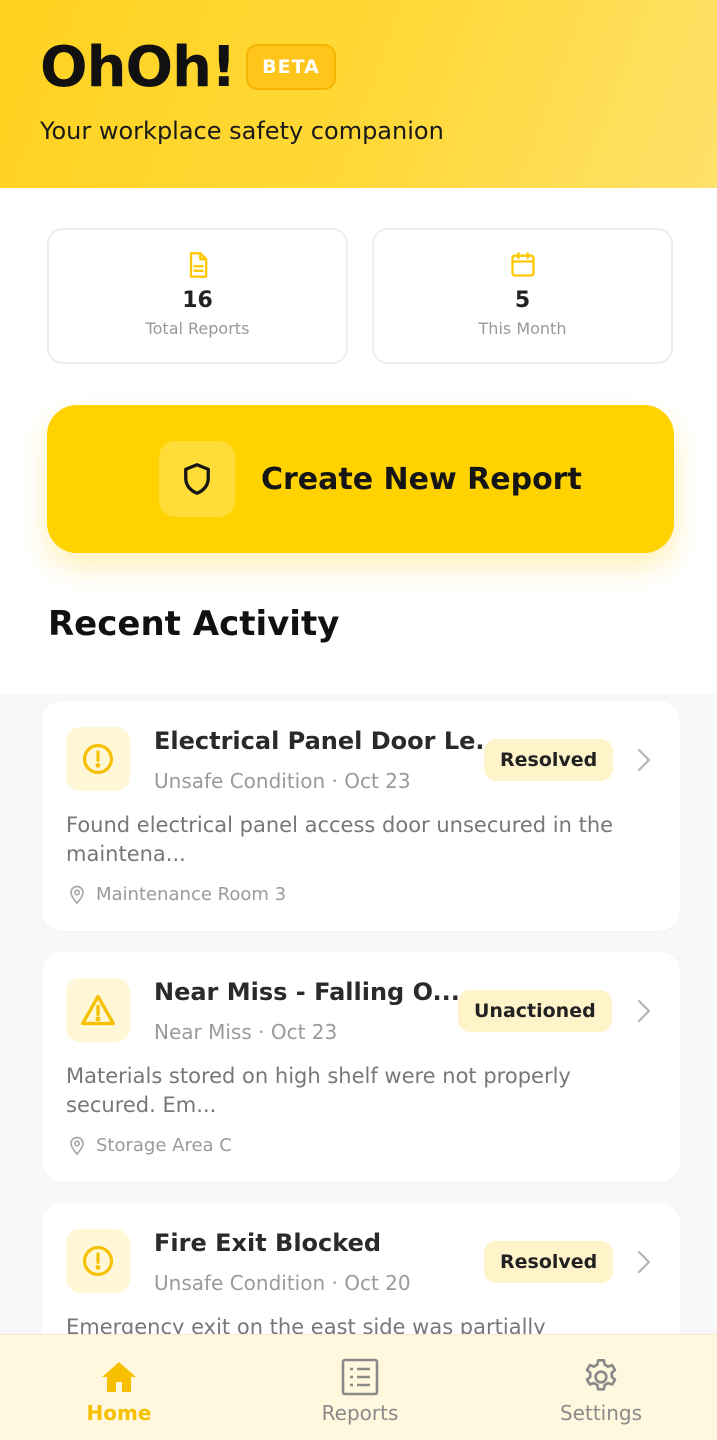  What do you see at coordinates (242, 131) in the screenshot?
I see `app-subtitle: Your workplace safety companion` at bounding box center [242, 131].